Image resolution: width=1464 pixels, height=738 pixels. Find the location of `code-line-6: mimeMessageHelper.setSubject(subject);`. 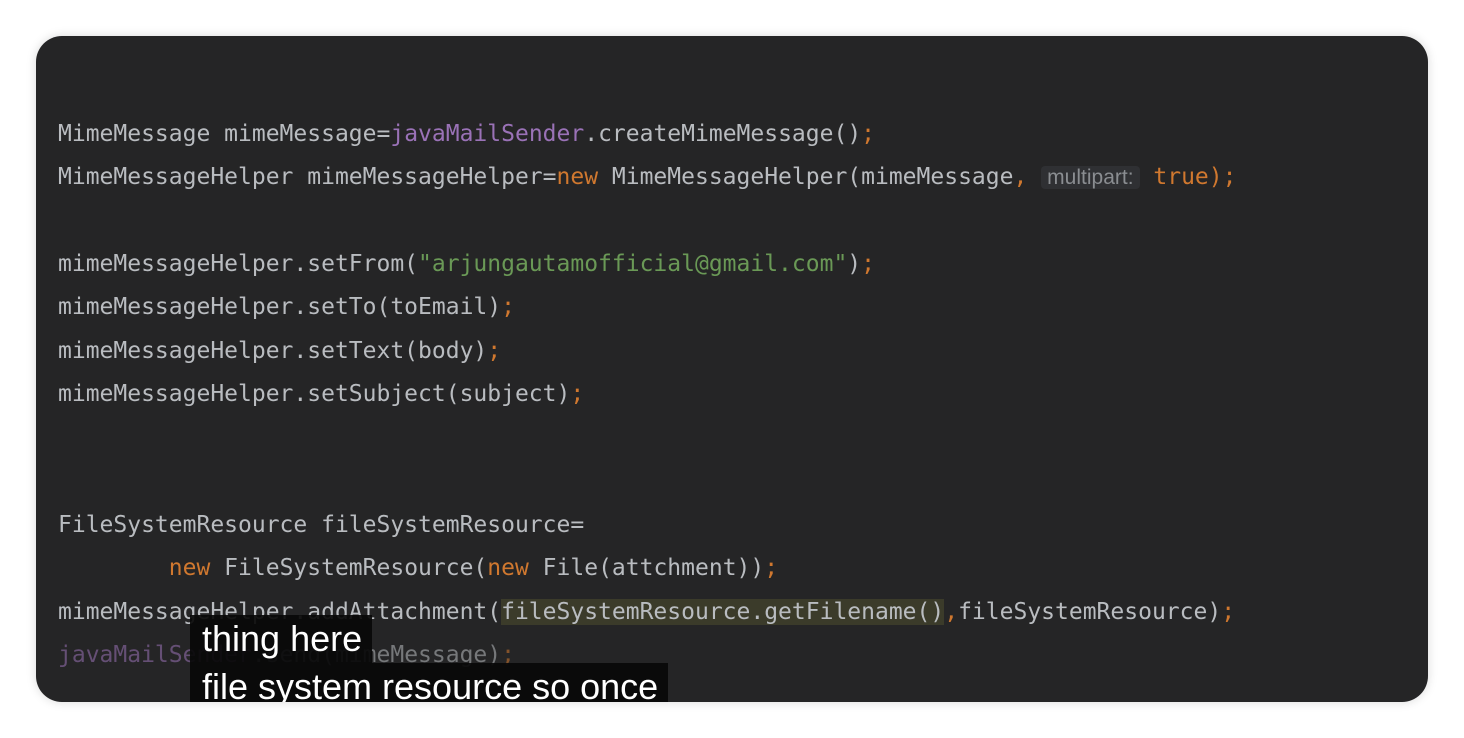

code-line-6: mimeMessageHelper.setSubject(subject); is located at coordinates (321, 394).